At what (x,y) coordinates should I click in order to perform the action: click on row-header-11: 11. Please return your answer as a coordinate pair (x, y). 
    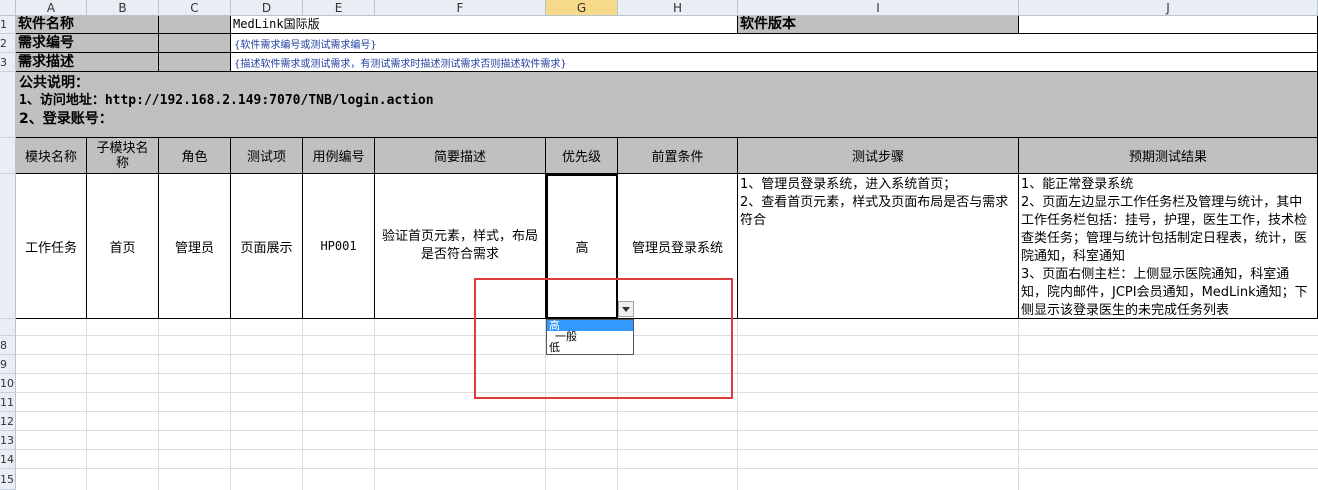
    Looking at the image, I should click on (8, 402).